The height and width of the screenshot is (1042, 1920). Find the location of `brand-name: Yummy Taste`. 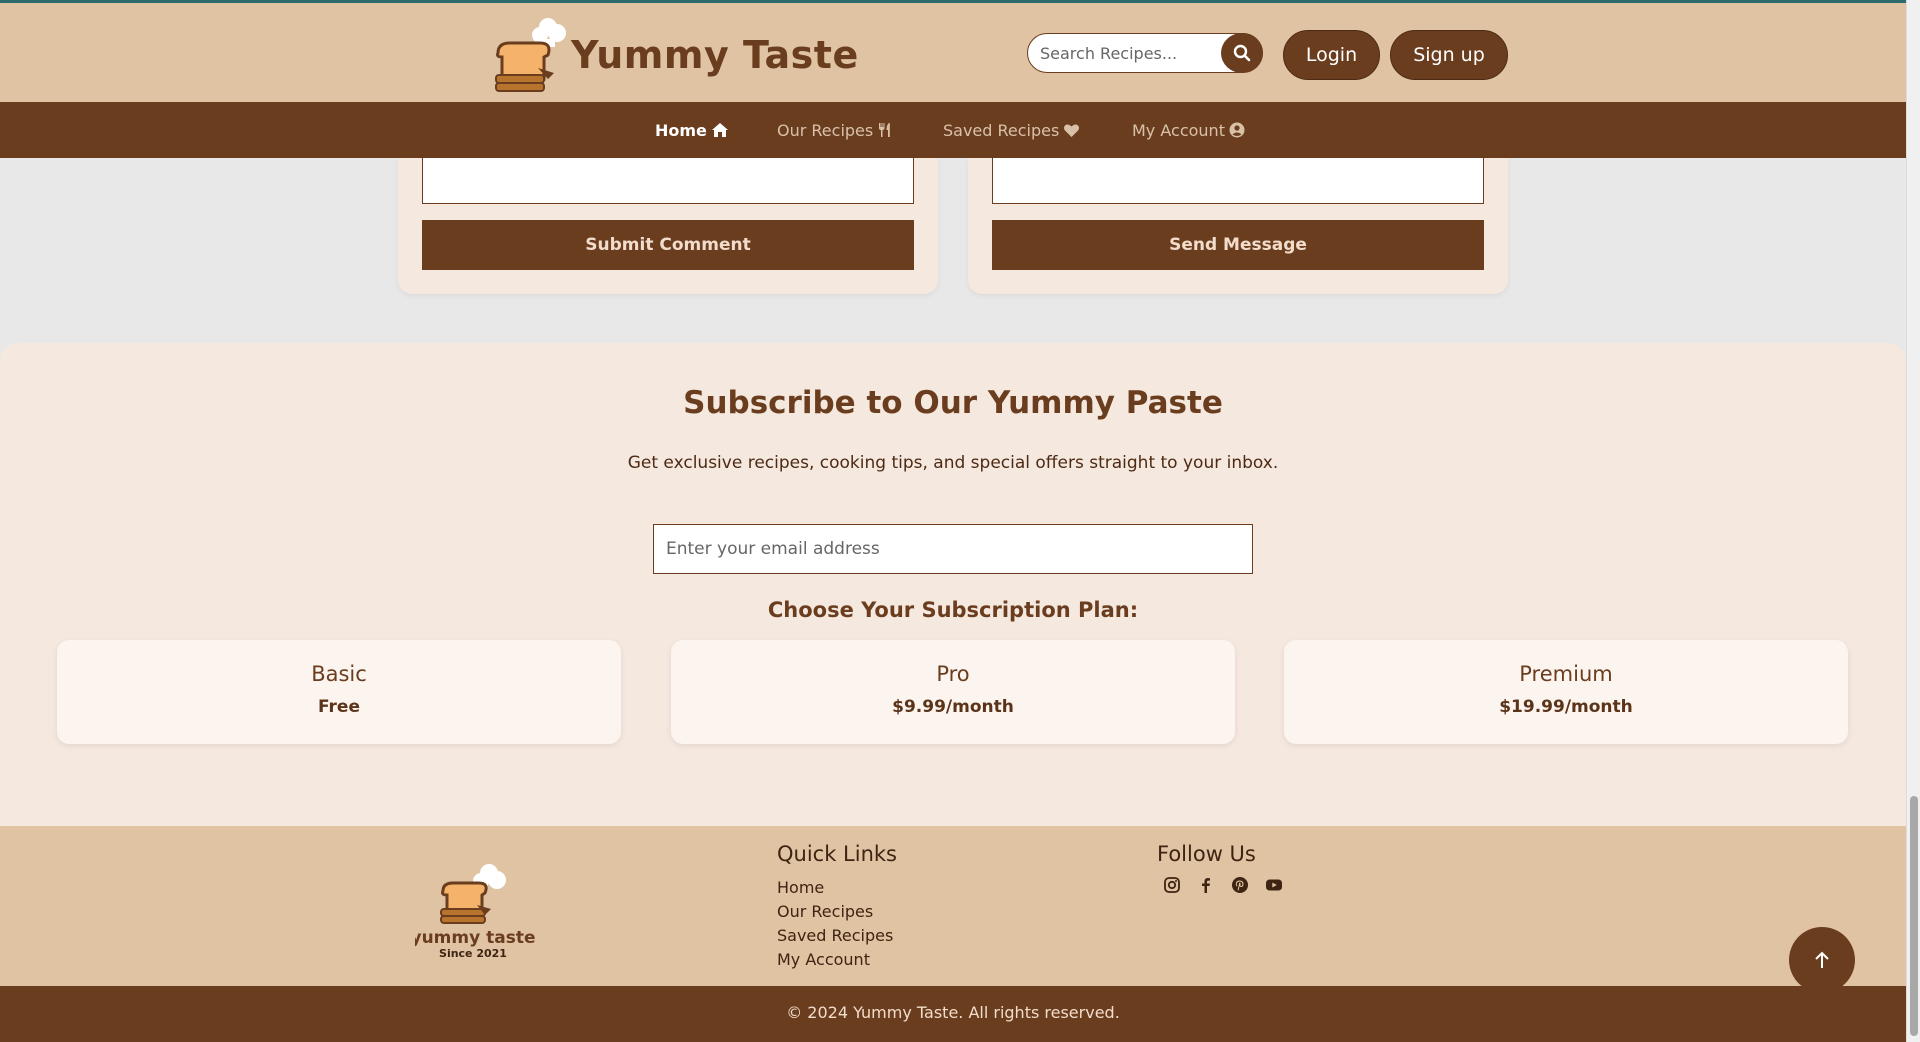

brand-name: Yummy Taste is located at coordinates (715, 55).